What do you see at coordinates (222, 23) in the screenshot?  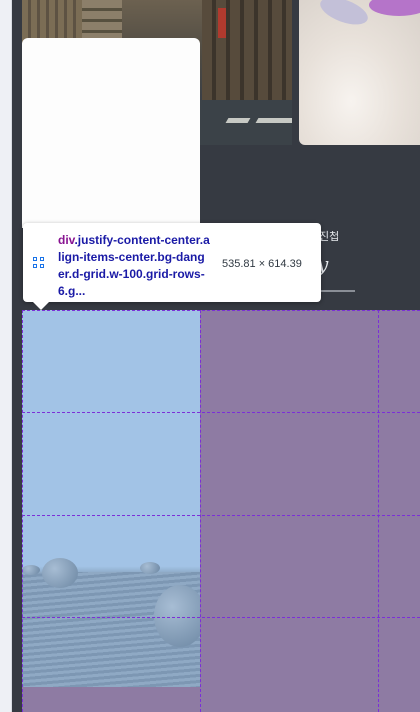 I see `street-sign` at bounding box center [222, 23].